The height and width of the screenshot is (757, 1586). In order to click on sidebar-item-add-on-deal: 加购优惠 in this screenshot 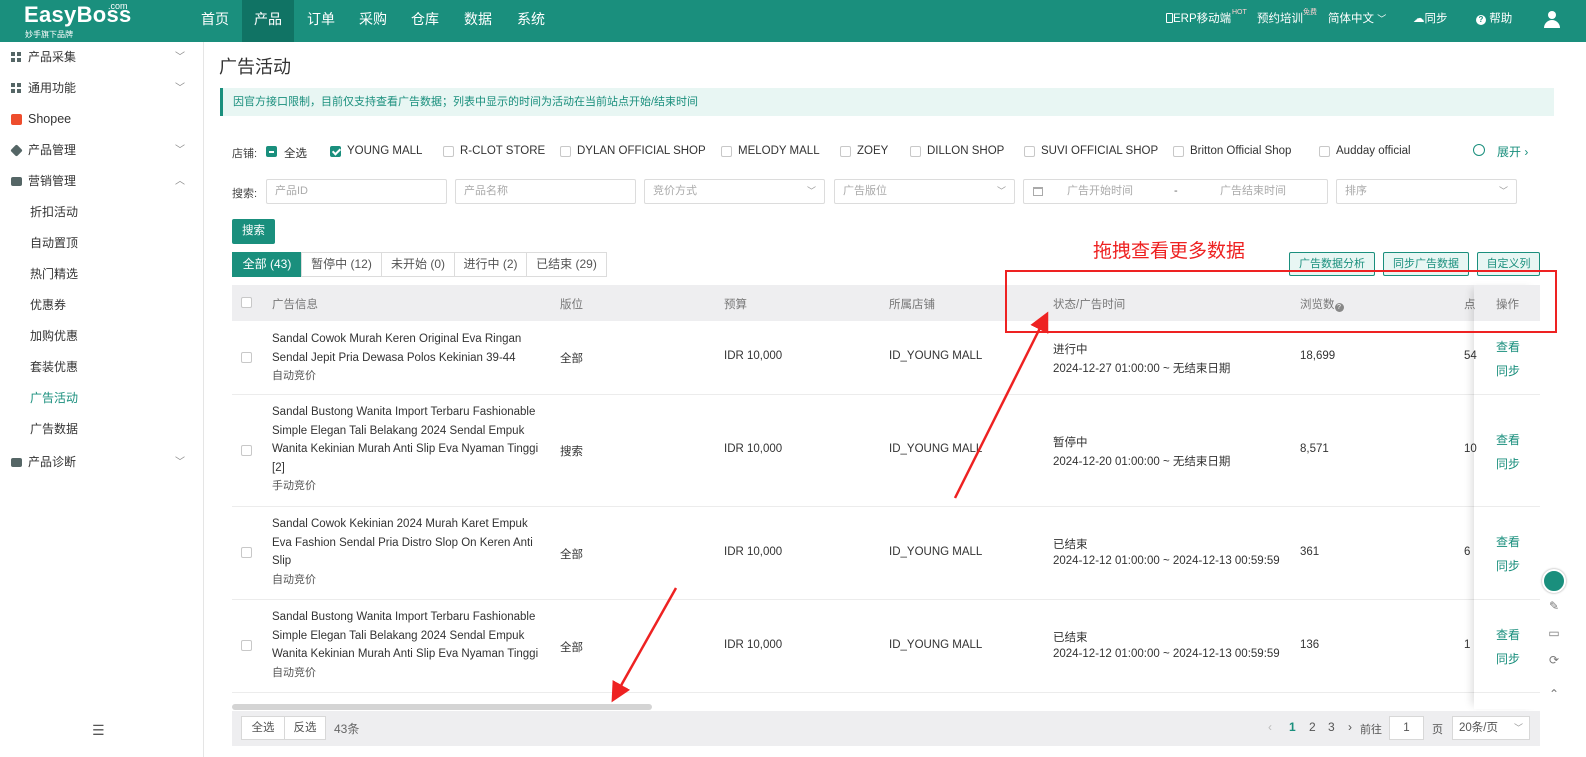, I will do `click(101, 336)`.